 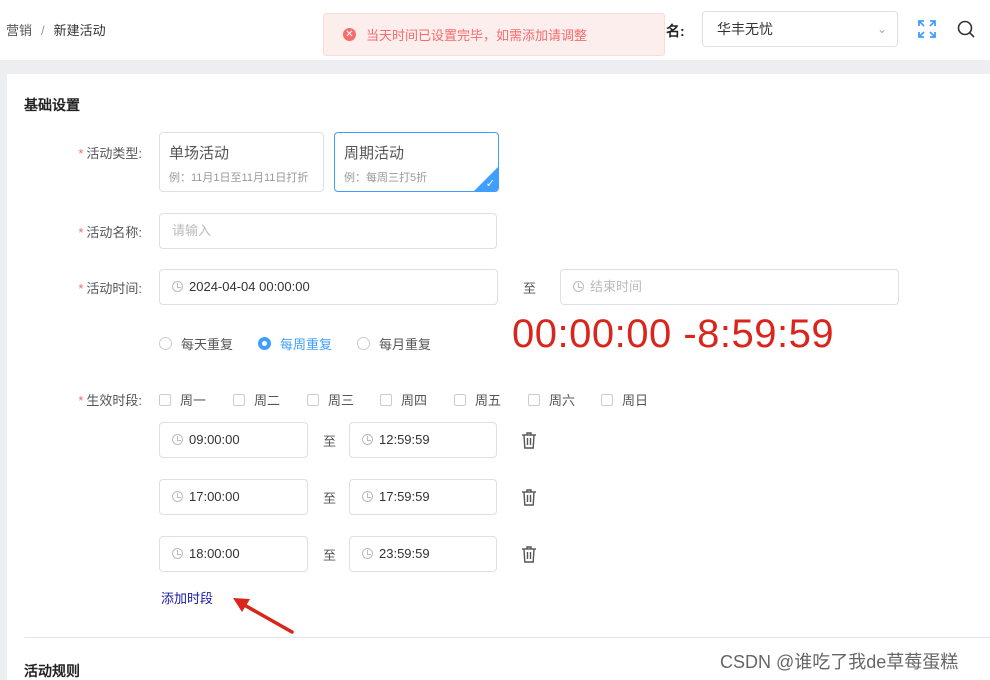 What do you see at coordinates (551, 399) in the screenshot?
I see `checkbox-sat: 周六` at bounding box center [551, 399].